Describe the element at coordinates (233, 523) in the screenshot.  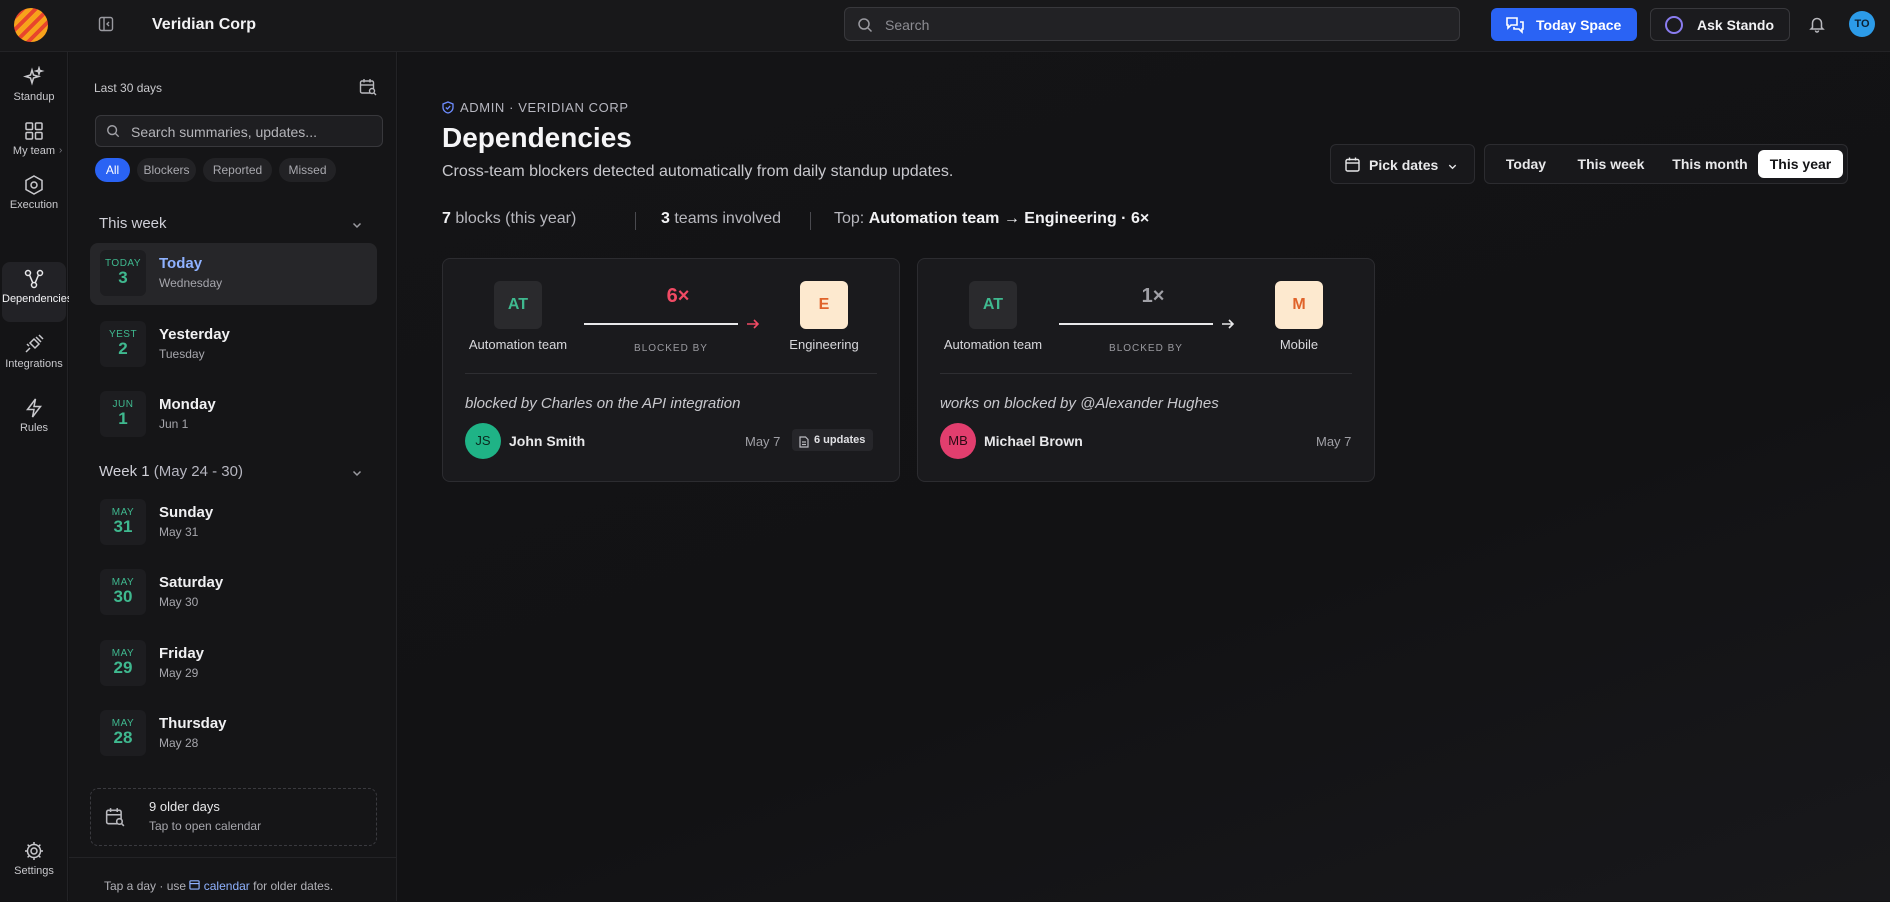
I see `day-item-sunday: MAY 31 Sunday May 31` at that location.